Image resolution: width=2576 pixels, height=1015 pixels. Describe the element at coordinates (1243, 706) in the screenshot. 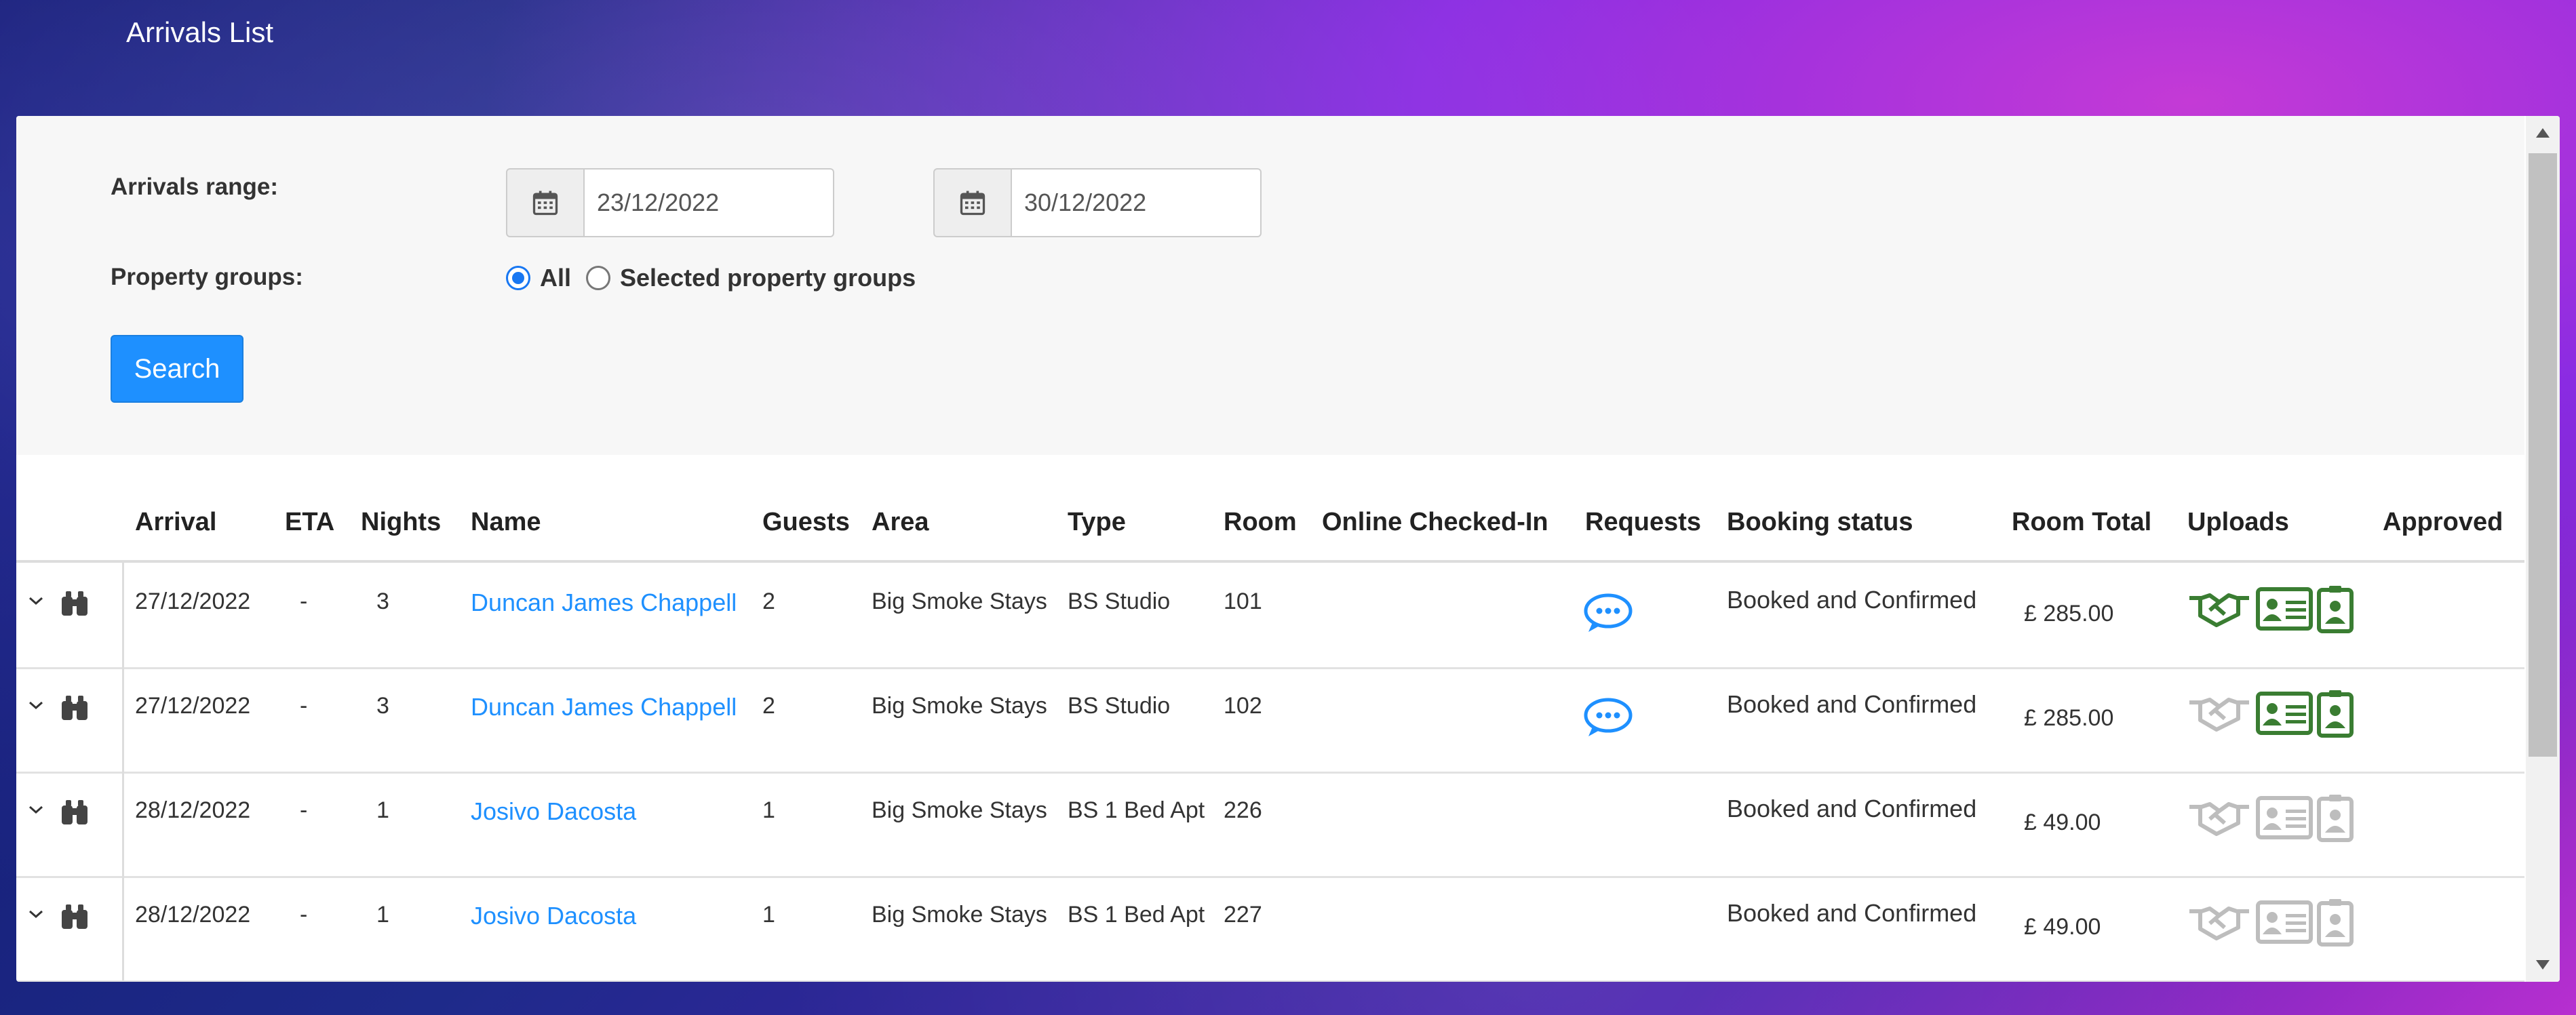

I see `cell-room: 102` at that location.